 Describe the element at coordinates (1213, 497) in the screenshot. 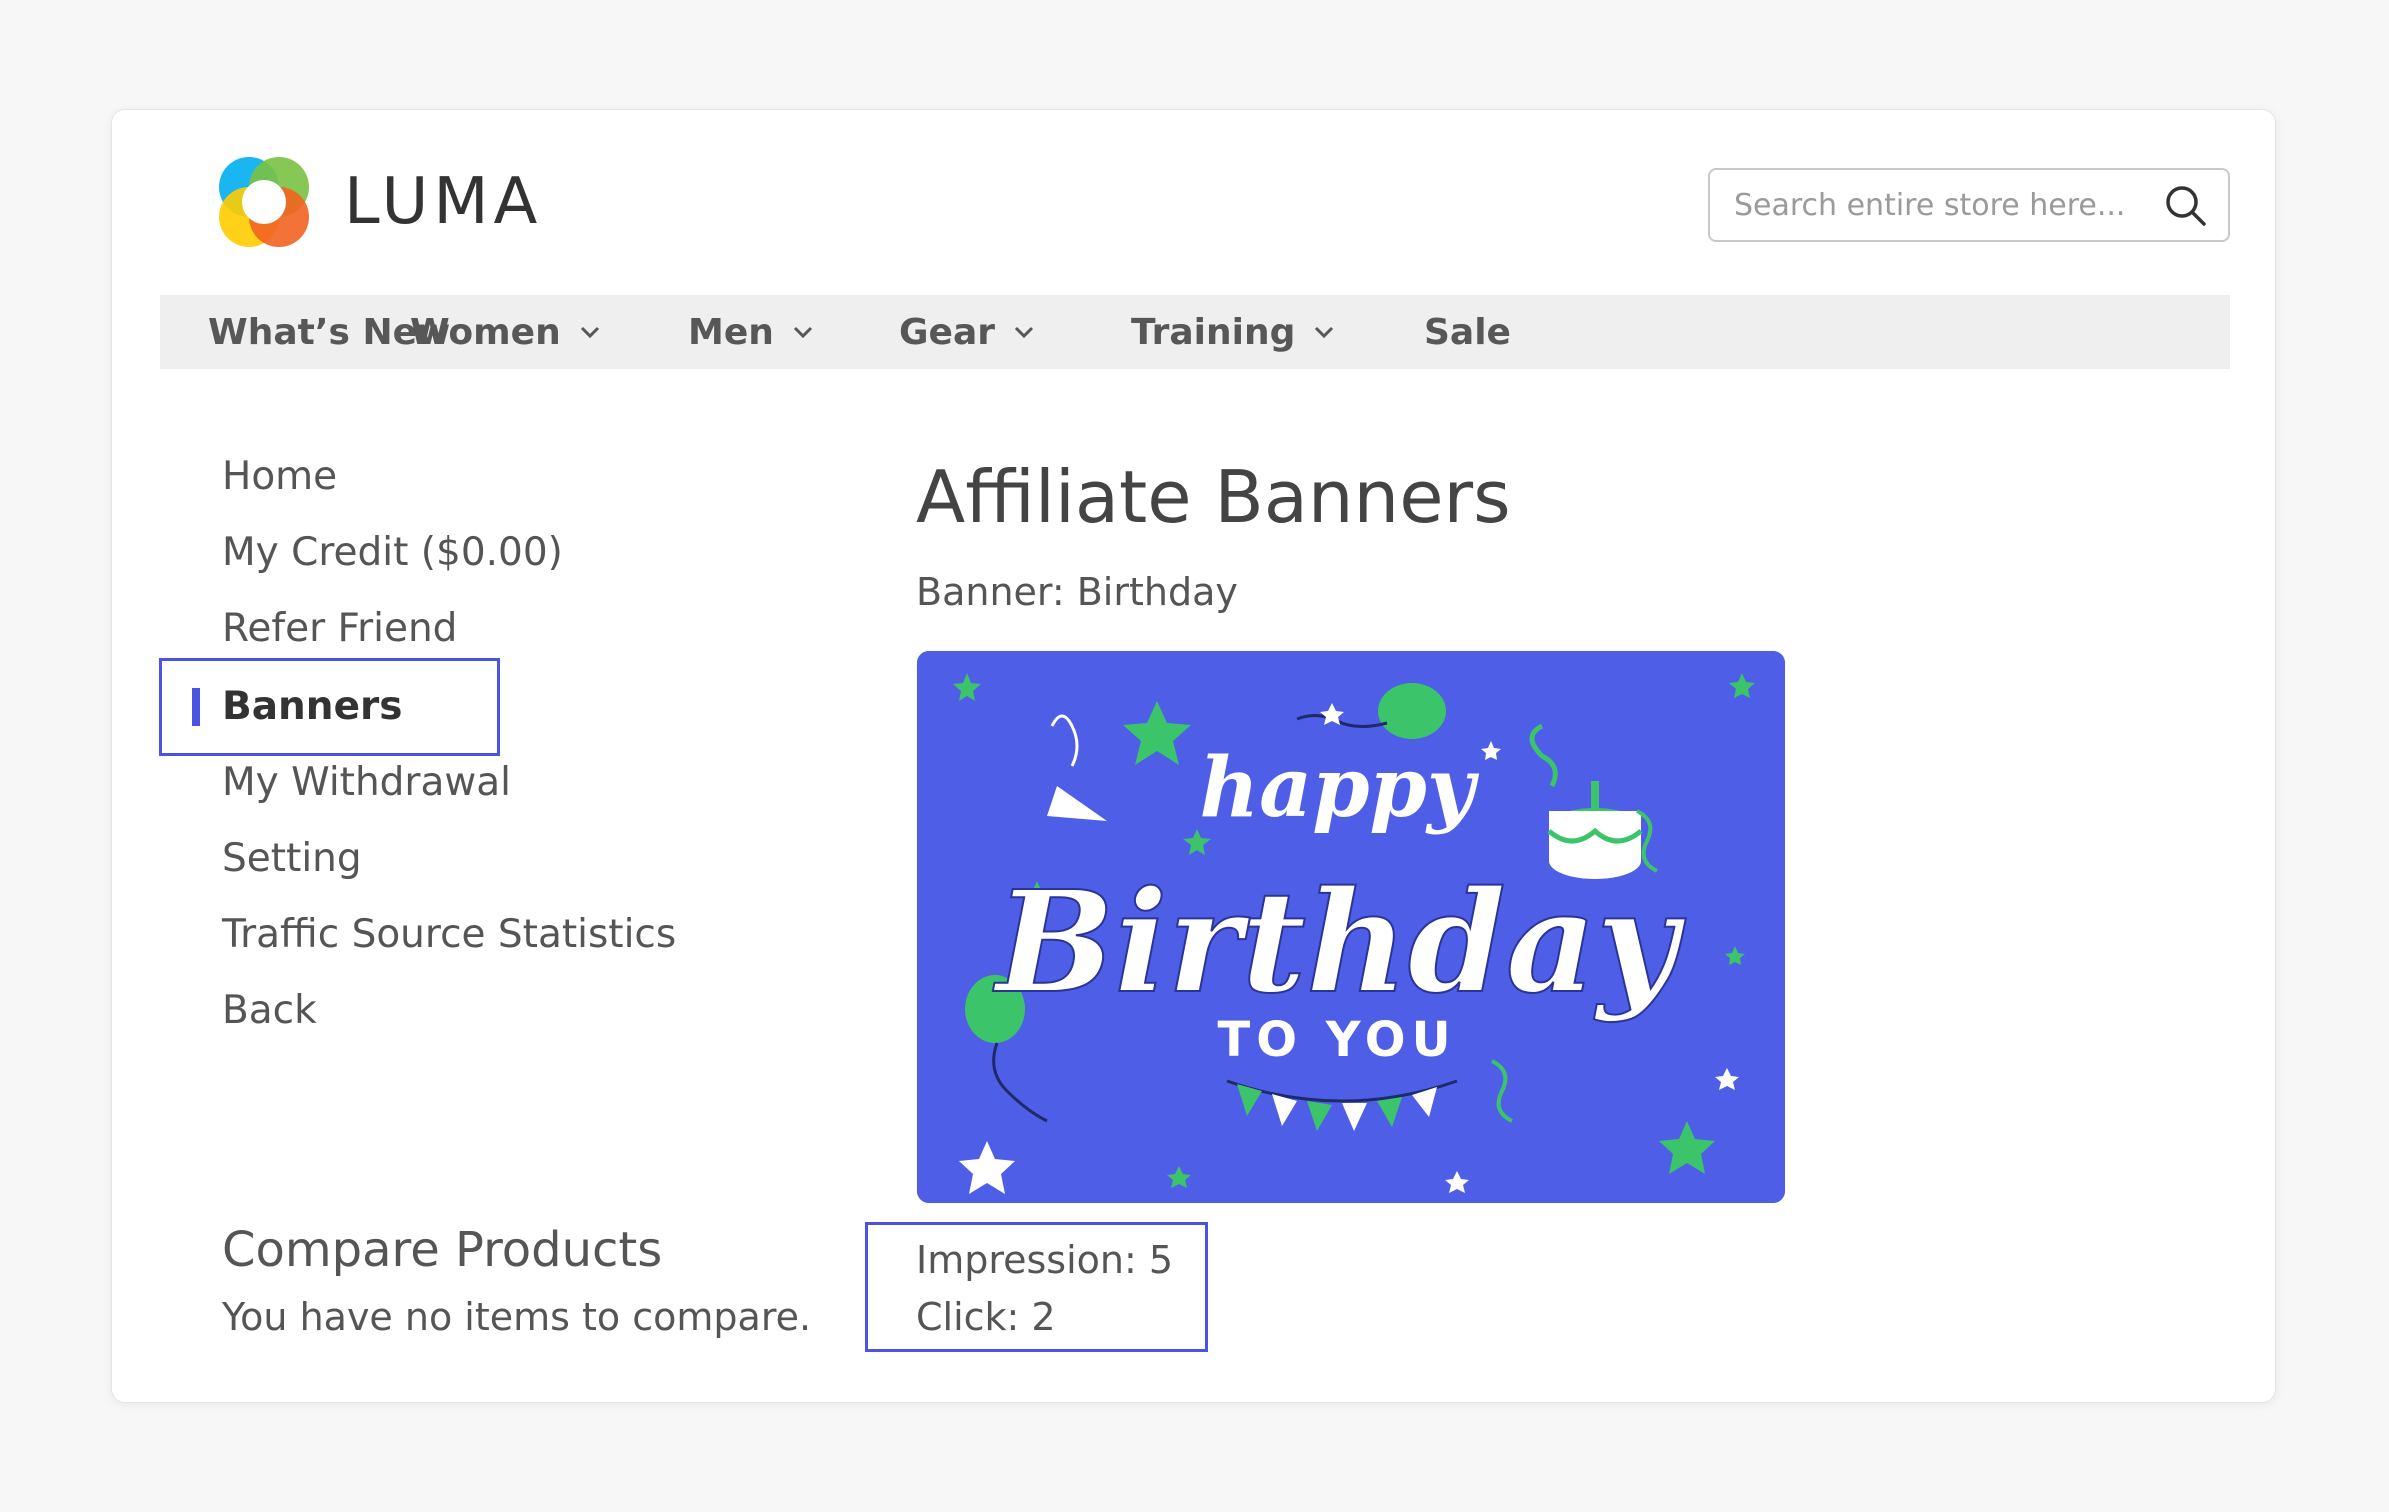

I see `page-title: Affiliate Banners` at that location.